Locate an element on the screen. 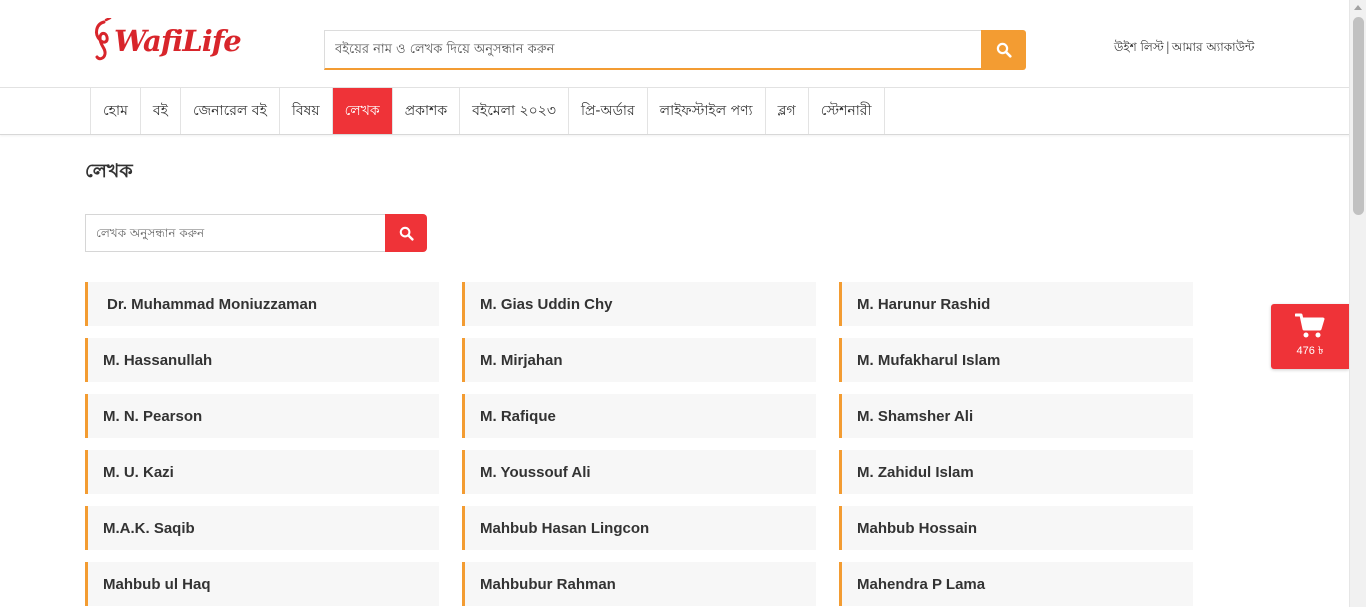 Image resolution: width=1366 pixels, height=607 pixels. search-input is located at coordinates (652, 50).